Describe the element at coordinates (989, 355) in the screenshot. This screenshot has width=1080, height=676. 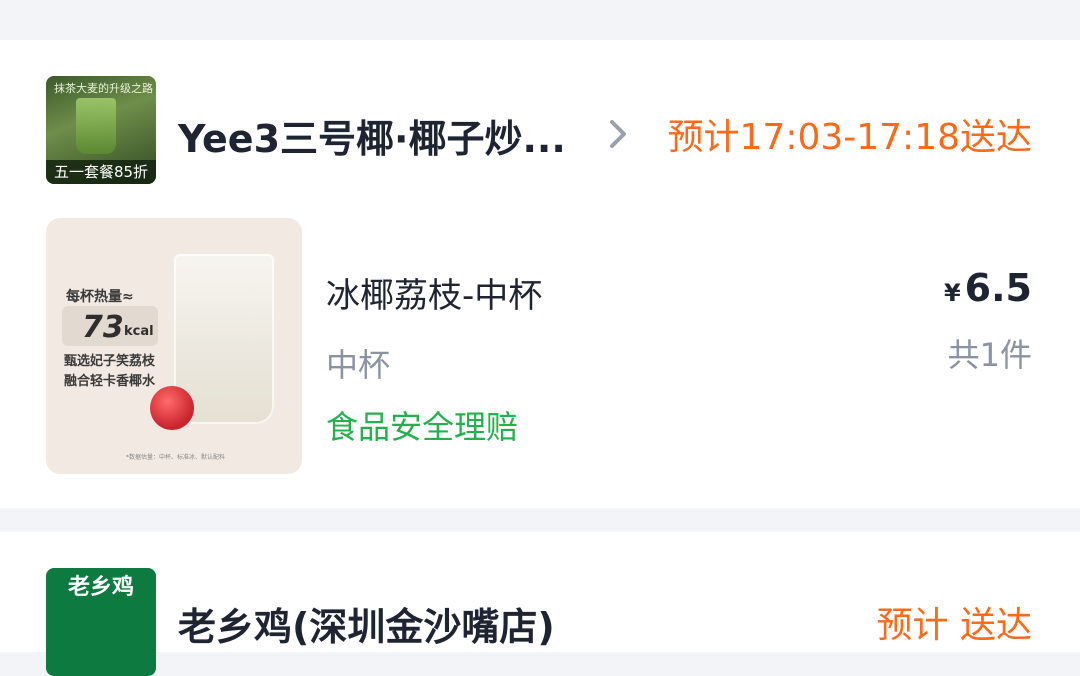
I see `item-quantity: 共1件` at that location.